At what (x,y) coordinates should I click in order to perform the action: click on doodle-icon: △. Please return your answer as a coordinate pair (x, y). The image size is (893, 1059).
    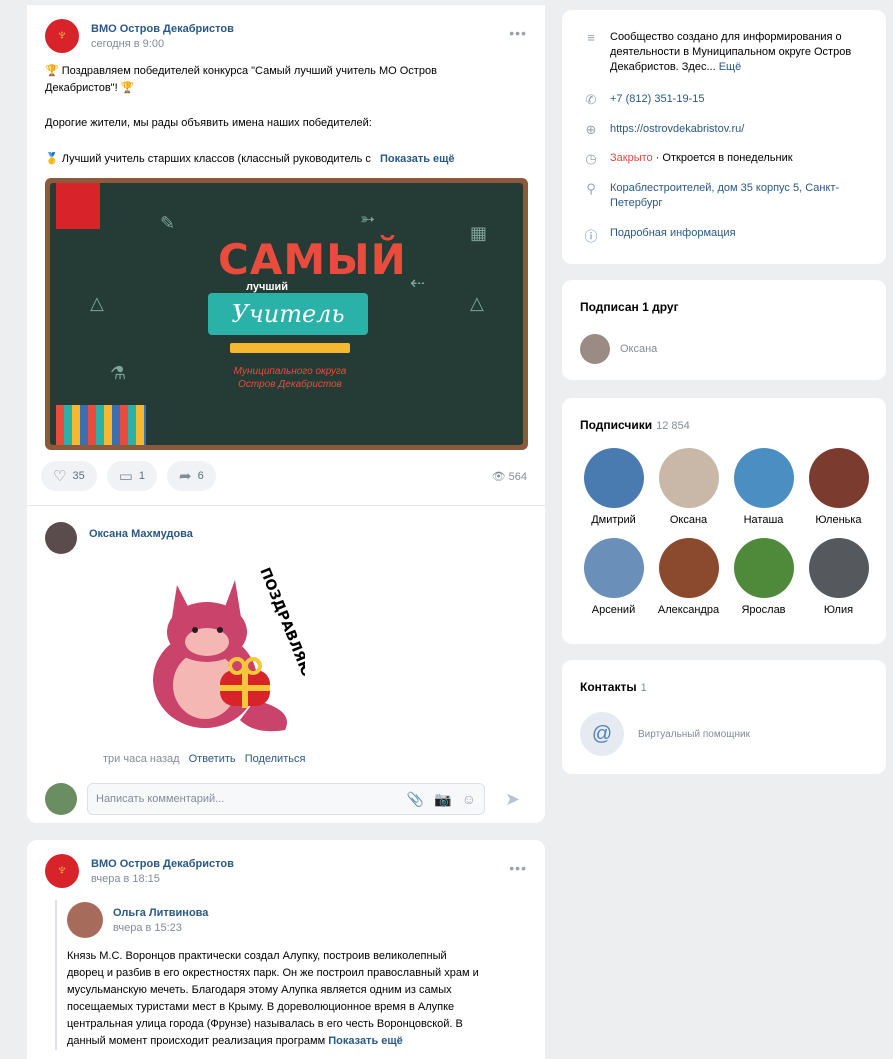
    Looking at the image, I should click on (97, 303).